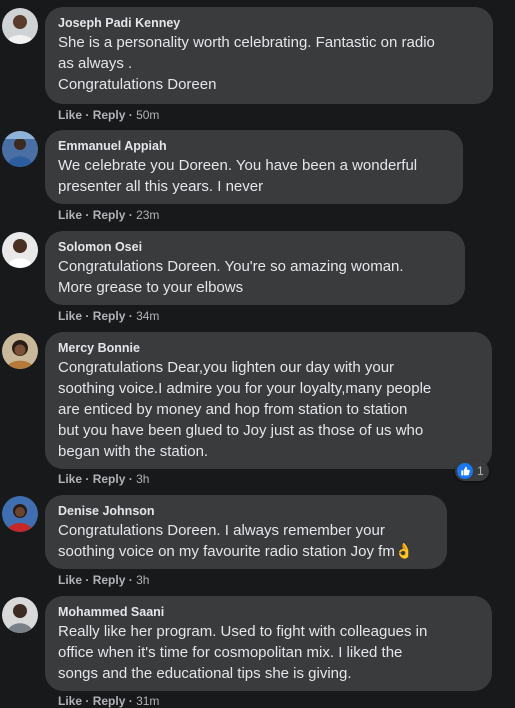 The width and height of the screenshot is (515, 708). Describe the element at coordinates (255, 247) in the screenshot. I see `comment-author: Solomon Osei` at that location.